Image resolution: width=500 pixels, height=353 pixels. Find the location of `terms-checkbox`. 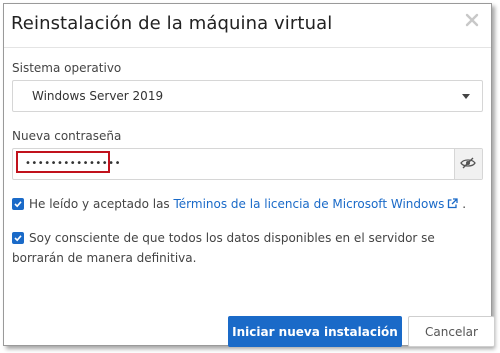

terms-checkbox is located at coordinates (18, 204).